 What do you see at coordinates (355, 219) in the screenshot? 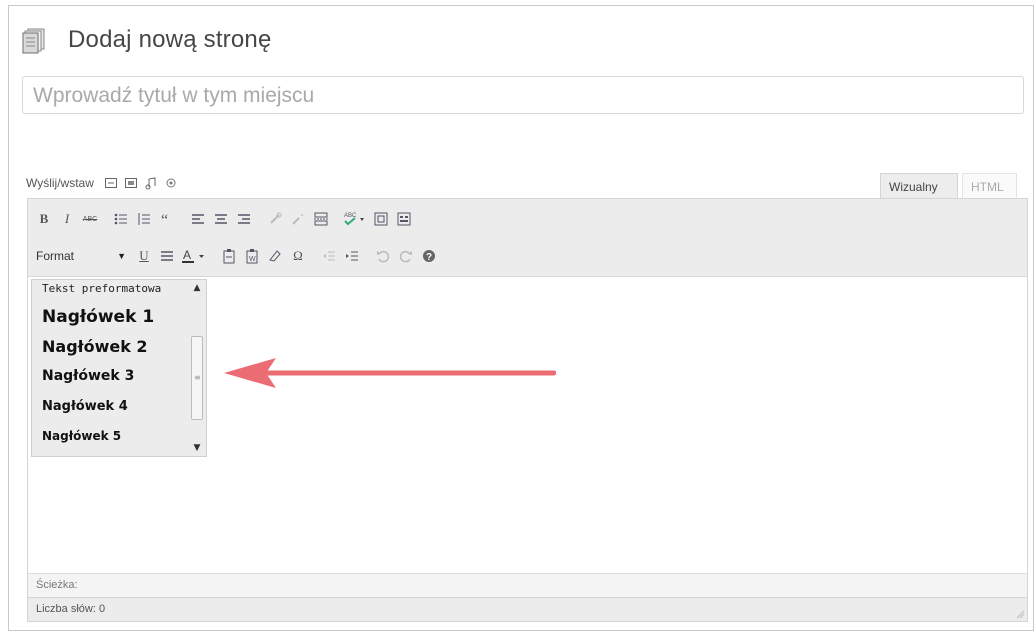
I see `spellcheck-icon: ABC` at bounding box center [355, 219].